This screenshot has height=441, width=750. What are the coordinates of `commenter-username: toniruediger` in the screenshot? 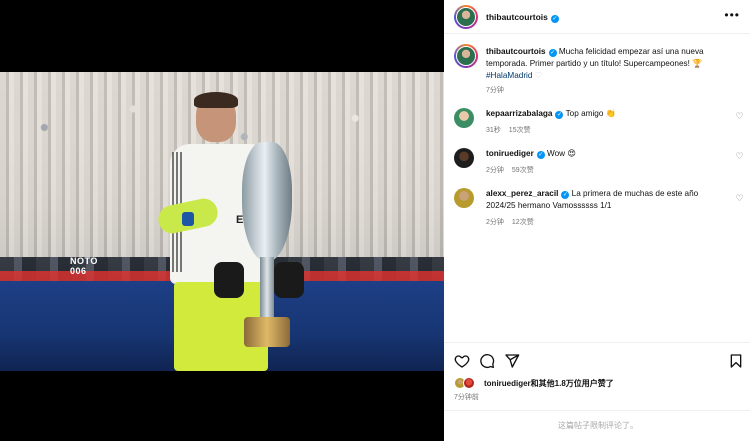 It's located at (510, 153).